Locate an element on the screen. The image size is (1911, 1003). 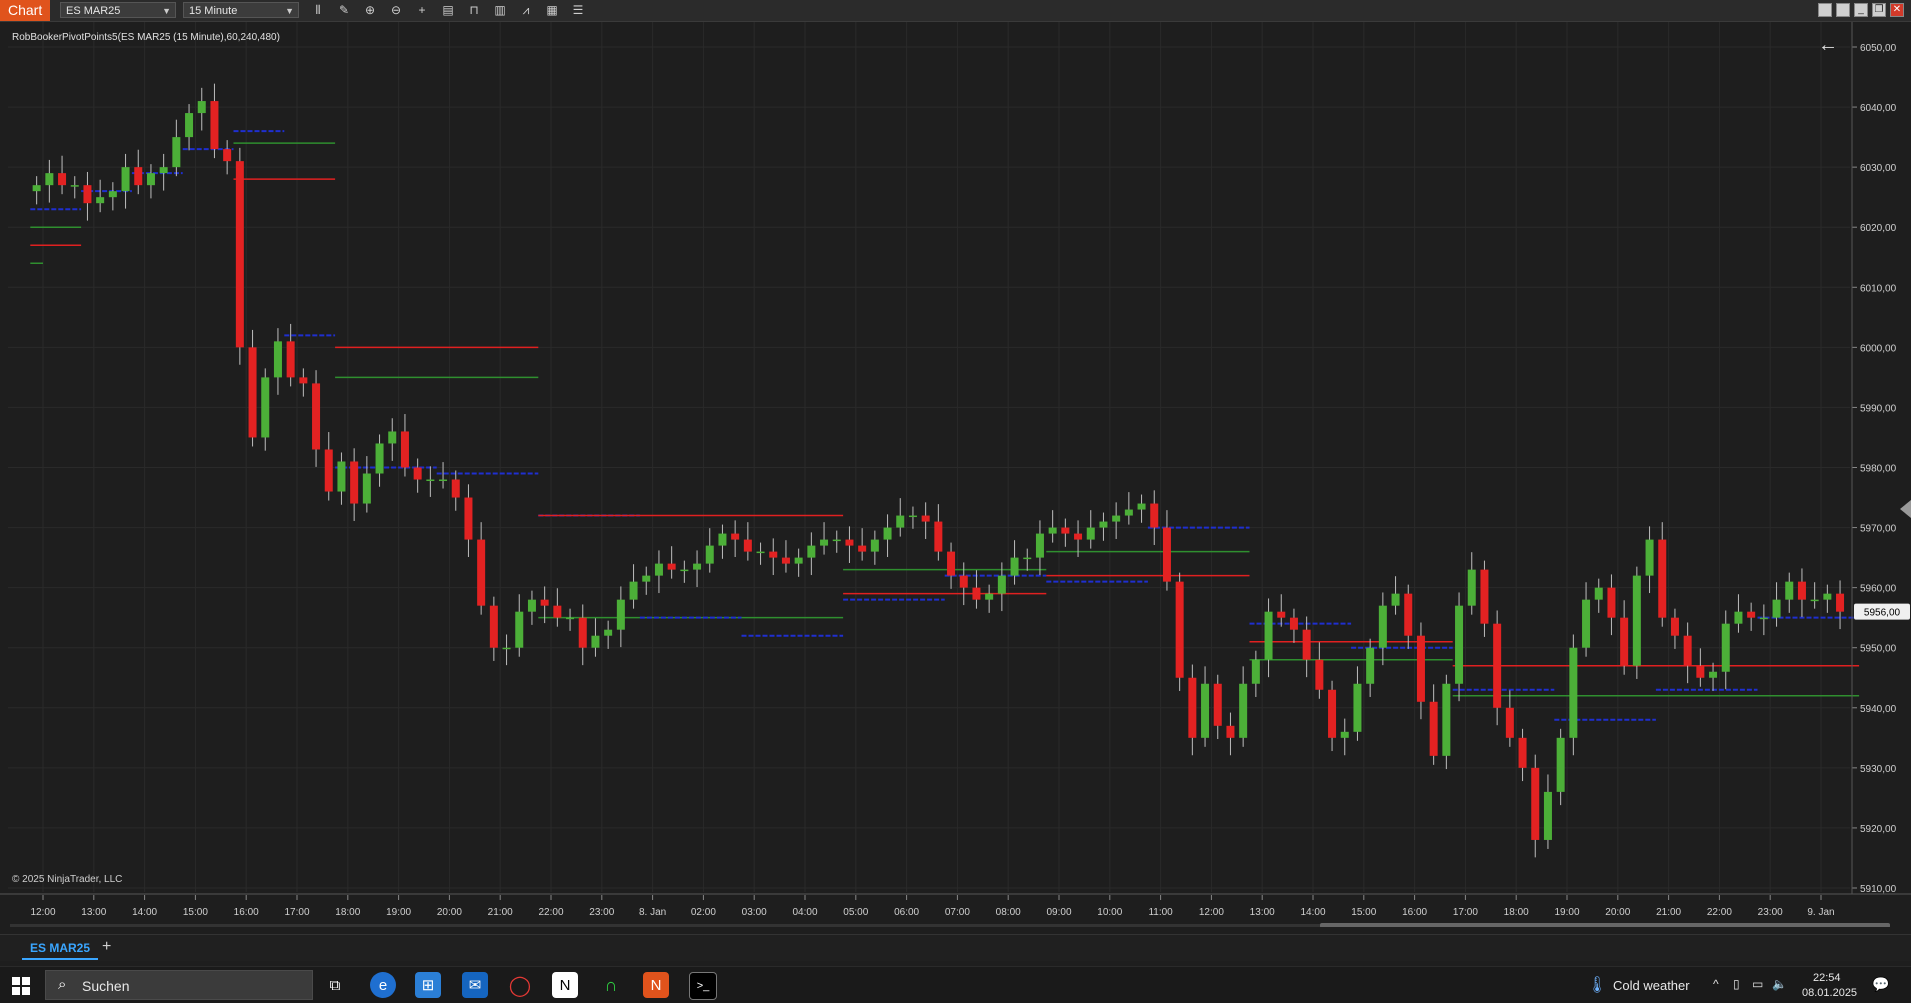
terminal-icon: >_ is located at coordinates (703, 986).